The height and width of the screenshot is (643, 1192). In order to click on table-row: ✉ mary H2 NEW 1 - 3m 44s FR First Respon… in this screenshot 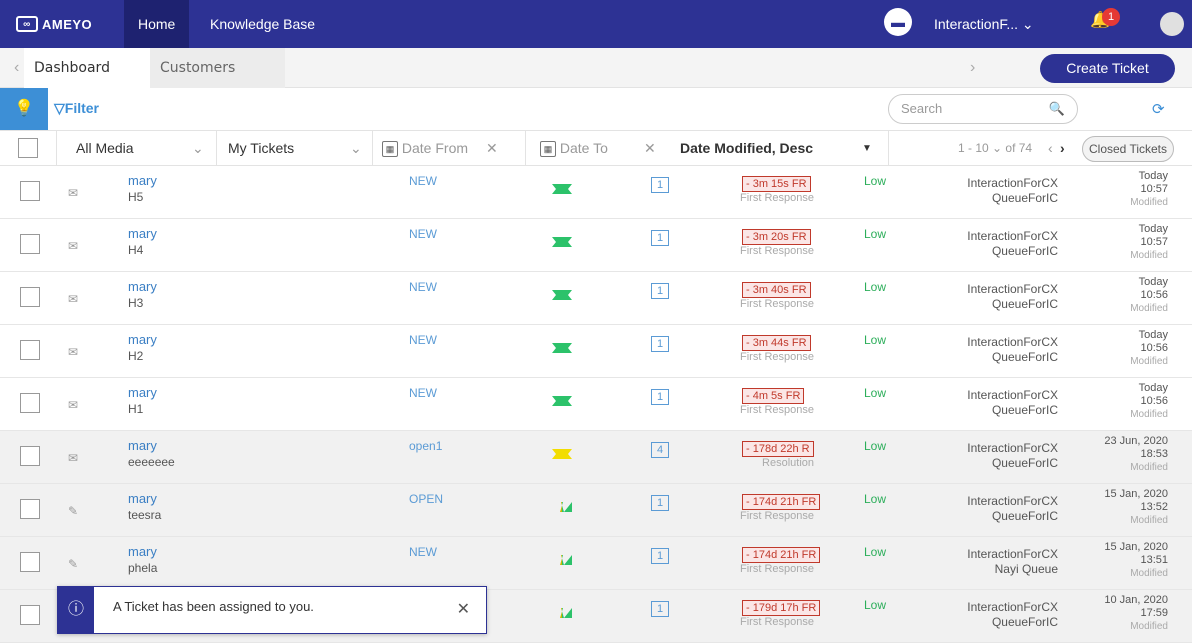, I will do `click(596, 351)`.